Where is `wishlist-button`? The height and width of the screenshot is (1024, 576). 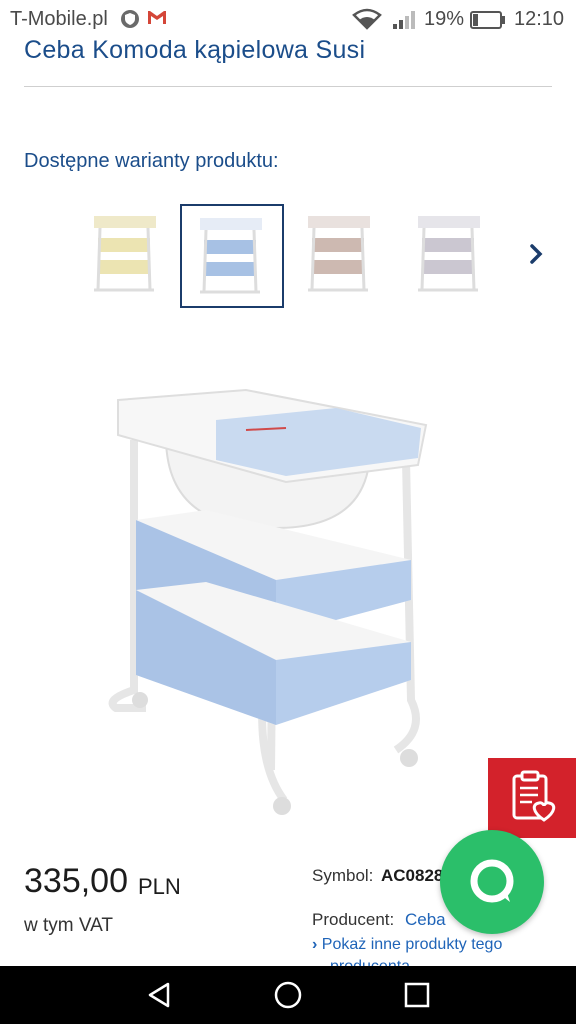 wishlist-button is located at coordinates (532, 798).